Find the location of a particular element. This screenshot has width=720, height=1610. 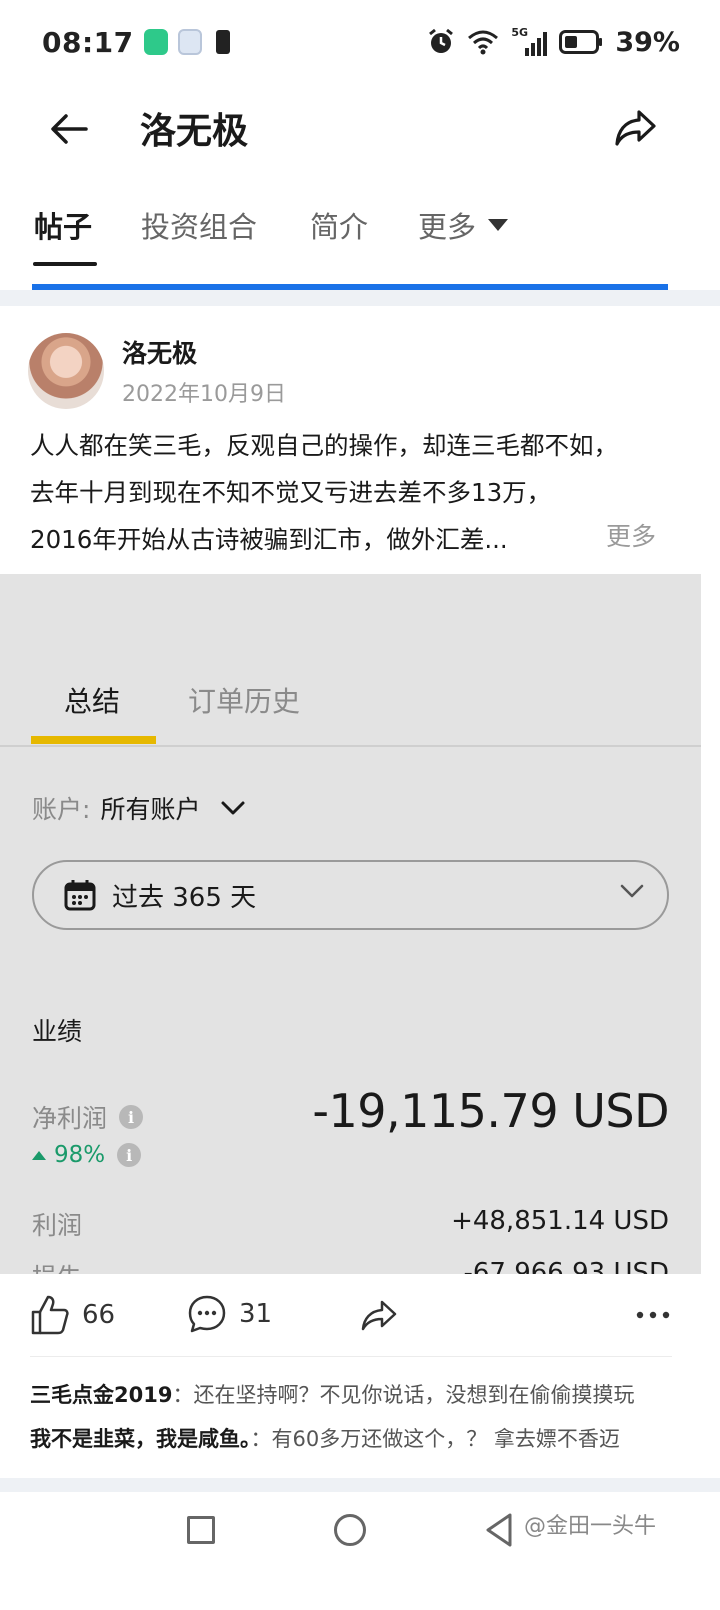

triangle-up-icon is located at coordinates (39, 1155).